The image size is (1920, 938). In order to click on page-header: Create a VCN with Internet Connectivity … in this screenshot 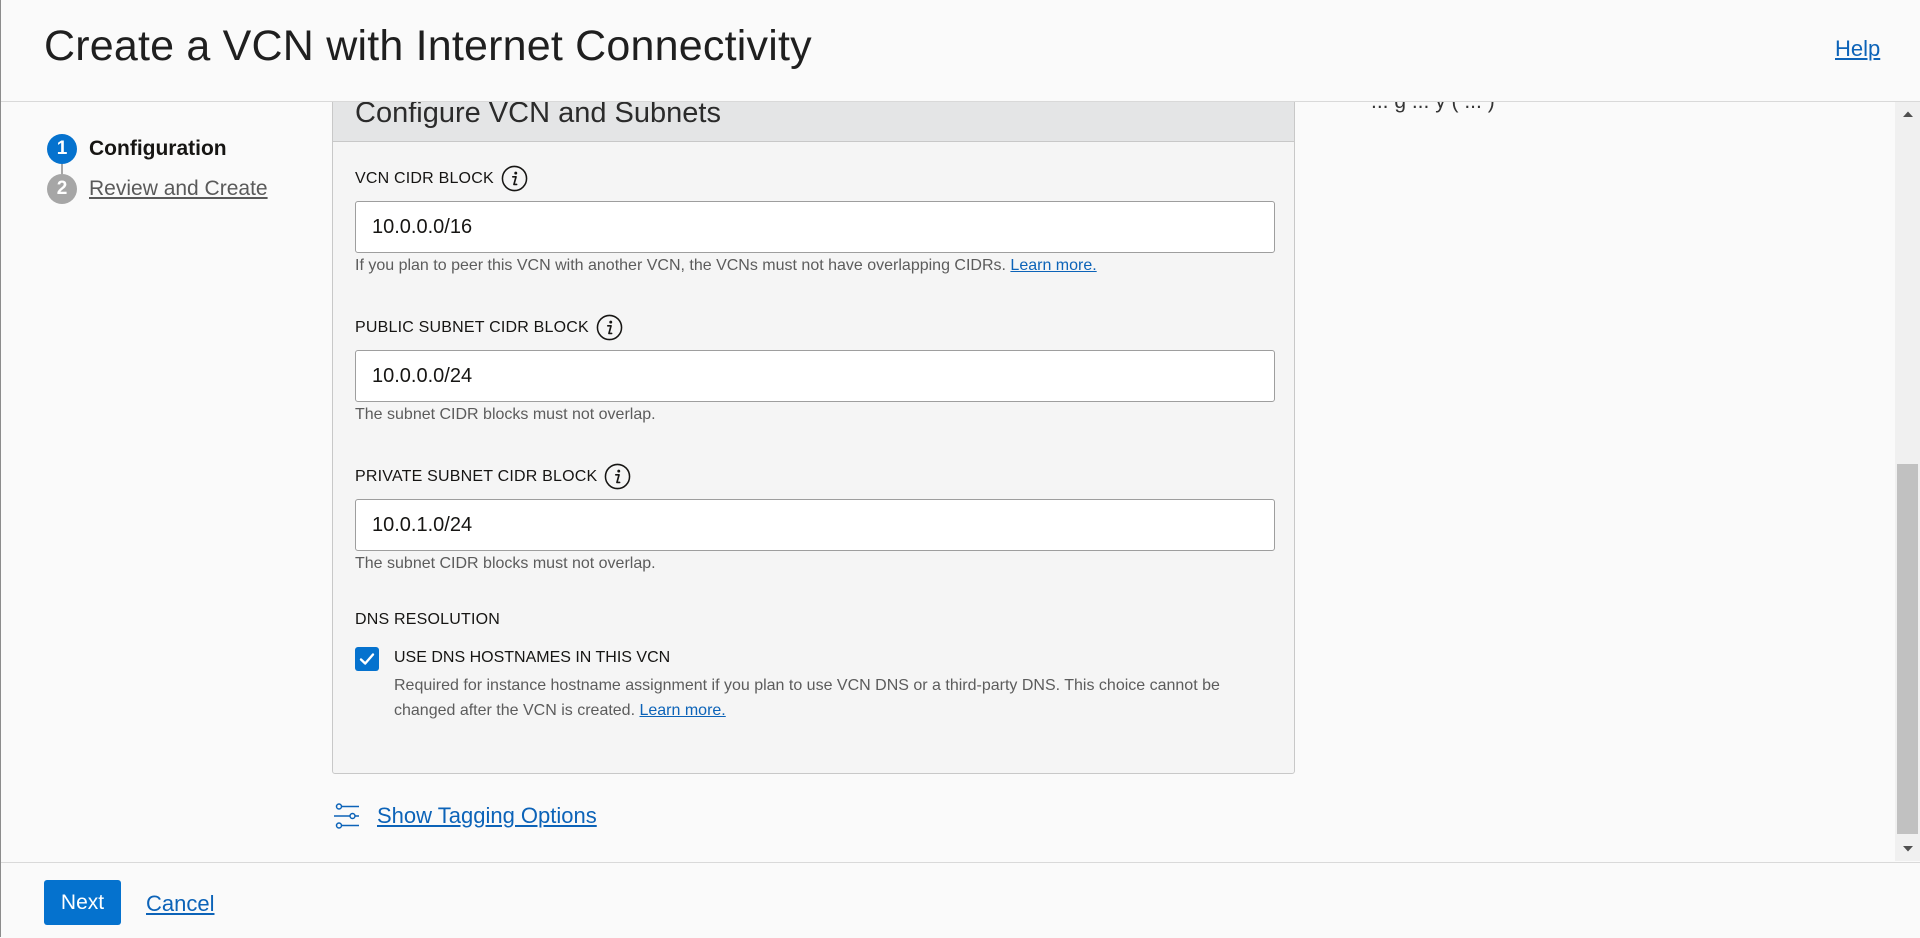, I will do `click(960, 51)`.